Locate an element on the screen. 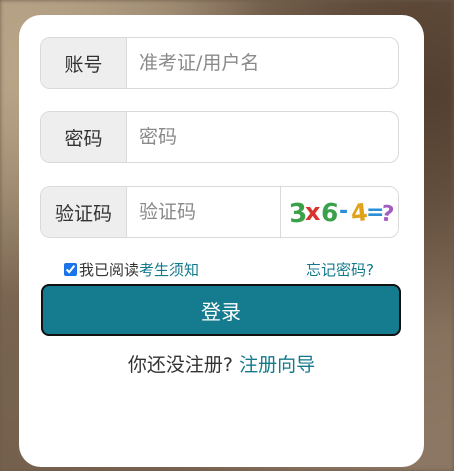  register-prompt: 你还没注册? is located at coordinates (180, 365).